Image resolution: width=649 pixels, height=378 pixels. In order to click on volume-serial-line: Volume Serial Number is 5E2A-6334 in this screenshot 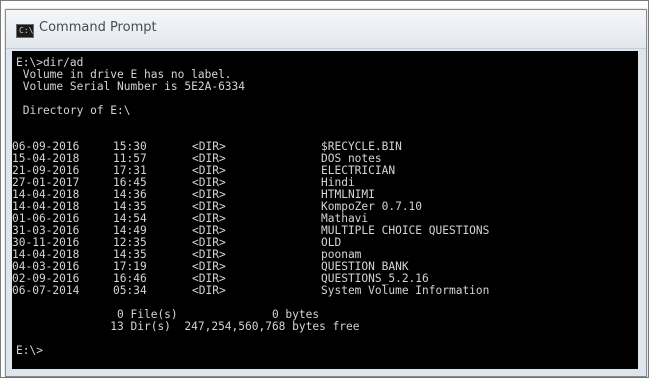, I will do `click(131, 86)`.